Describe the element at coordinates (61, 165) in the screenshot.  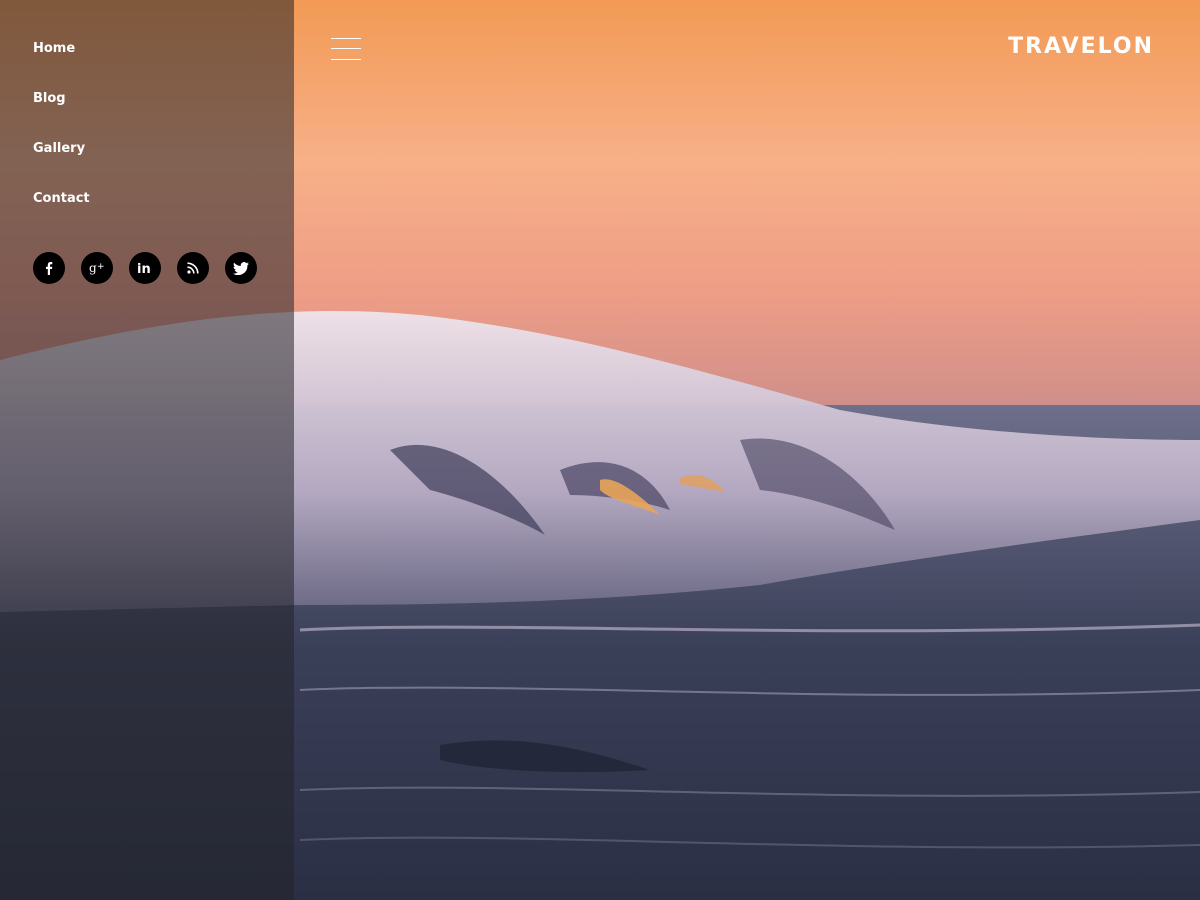
I see `nav-item-gallery: Gallery` at that location.